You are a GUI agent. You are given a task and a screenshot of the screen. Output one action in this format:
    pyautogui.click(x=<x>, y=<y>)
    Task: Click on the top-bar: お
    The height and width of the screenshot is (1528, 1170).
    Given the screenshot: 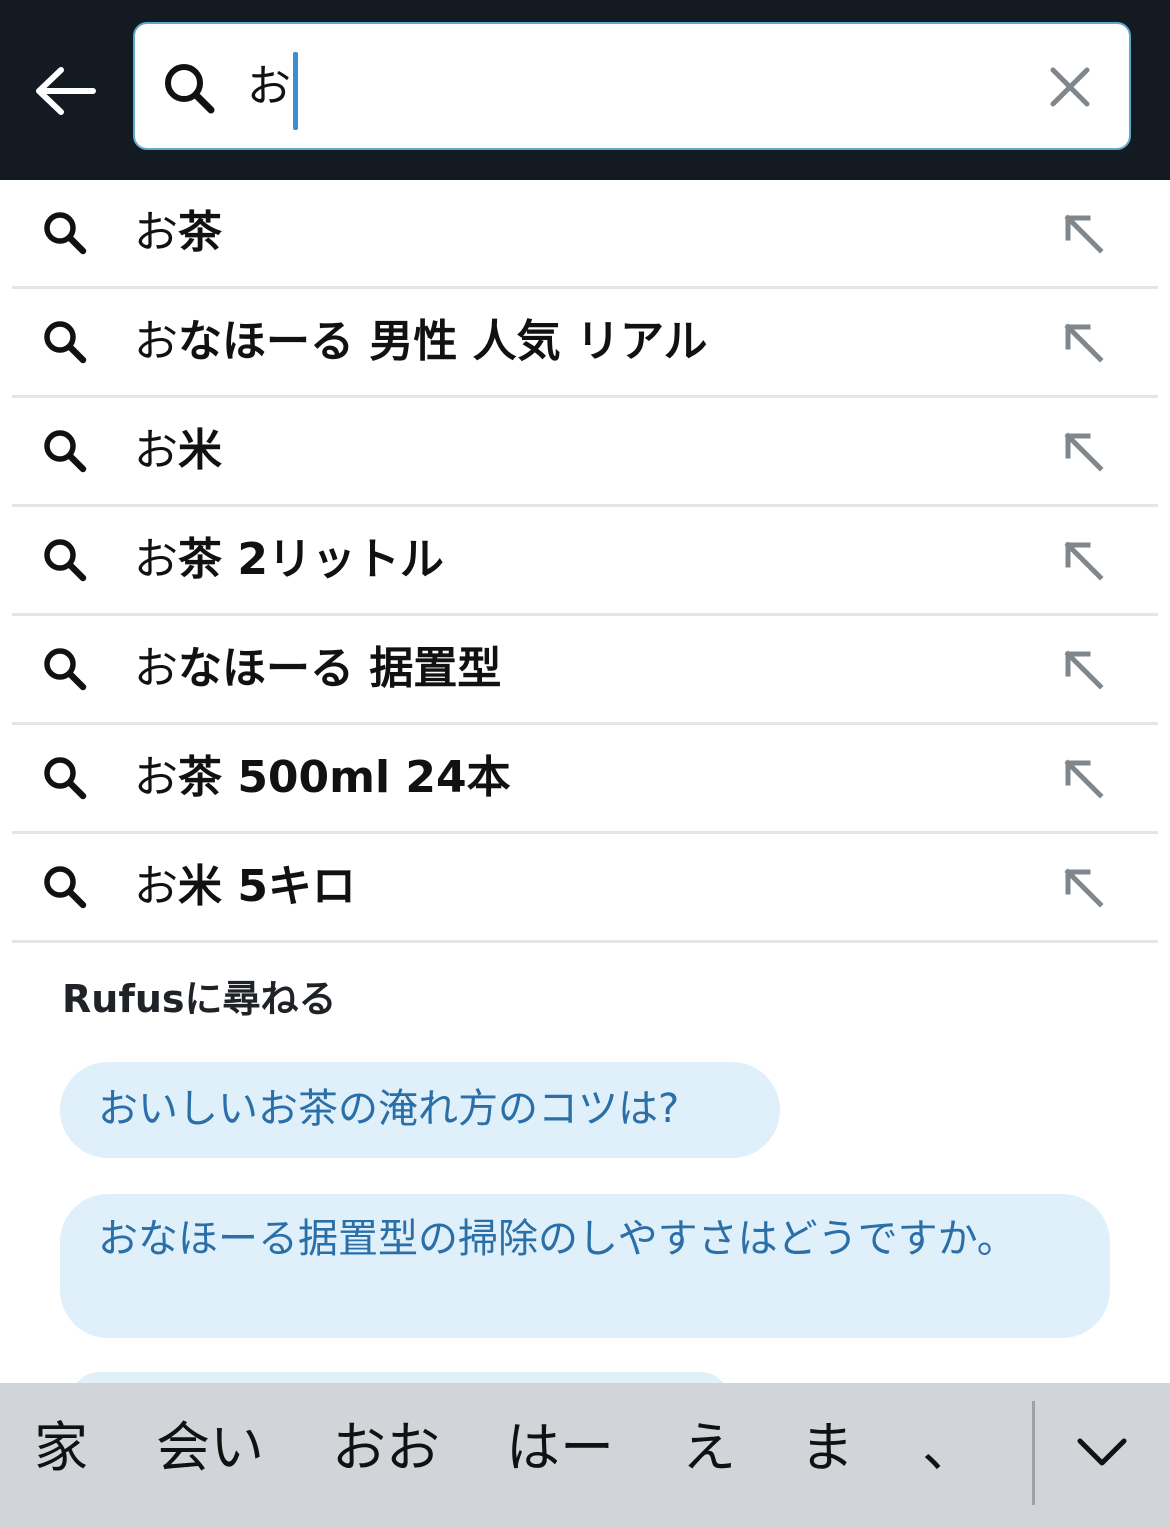 What is the action you would take?
    pyautogui.click(x=585, y=90)
    